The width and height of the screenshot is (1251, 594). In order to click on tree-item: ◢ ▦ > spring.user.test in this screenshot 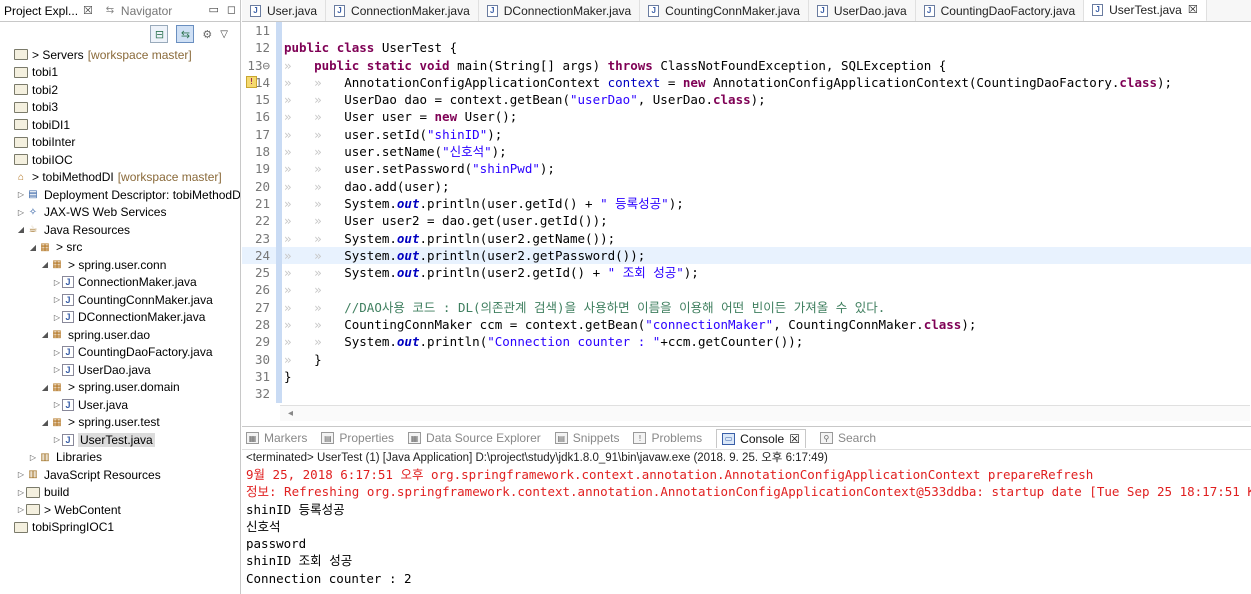, I will do `click(120, 423)`.